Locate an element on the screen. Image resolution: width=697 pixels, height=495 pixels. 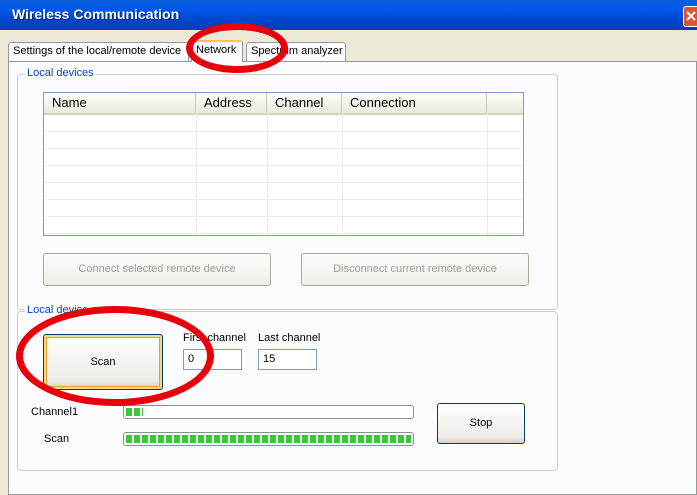
window-title: Wireless Communication is located at coordinates (96, 14).